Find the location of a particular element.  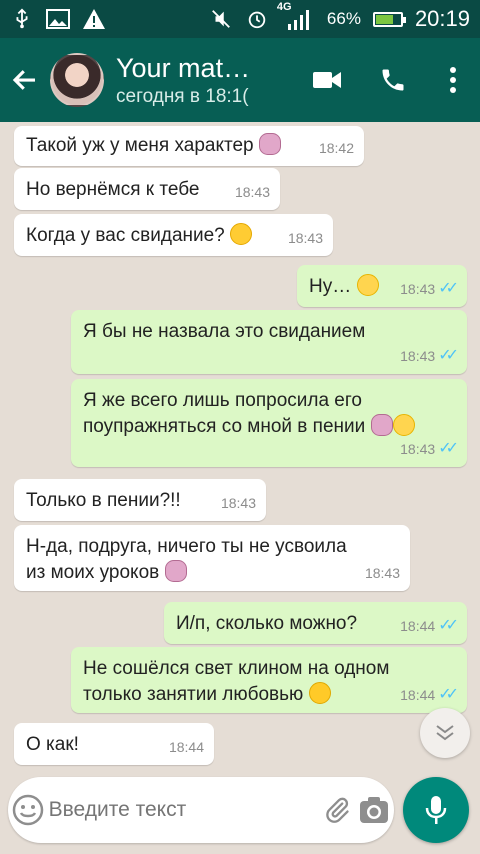

paperclip-icon is located at coordinates (337, 810).